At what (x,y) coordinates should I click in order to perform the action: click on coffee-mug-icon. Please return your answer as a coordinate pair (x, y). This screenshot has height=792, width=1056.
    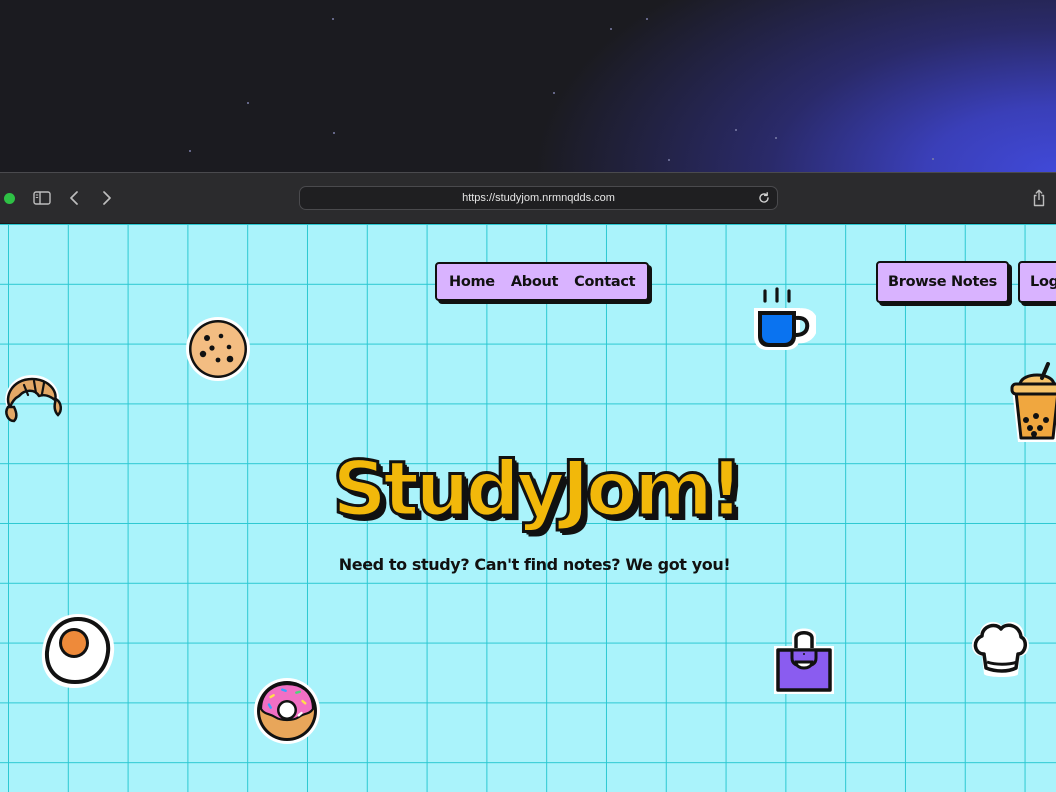
    Looking at the image, I should click on (785, 318).